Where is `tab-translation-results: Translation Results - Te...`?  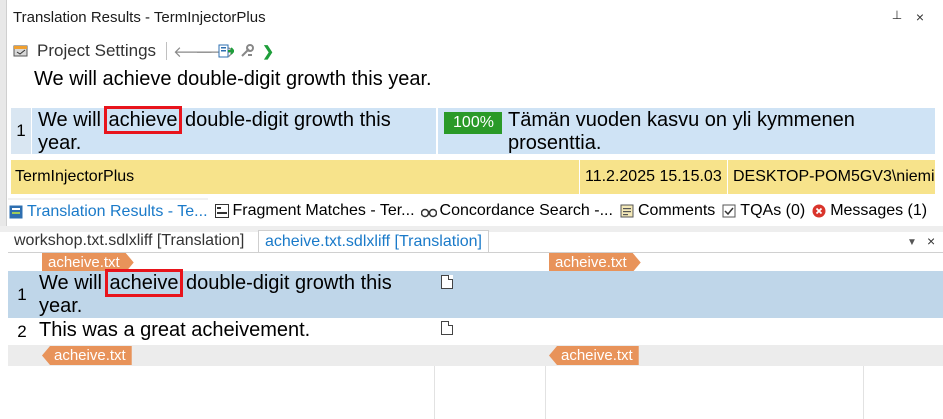 tab-translation-results: Translation Results - Te... is located at coordinates (108, 211).